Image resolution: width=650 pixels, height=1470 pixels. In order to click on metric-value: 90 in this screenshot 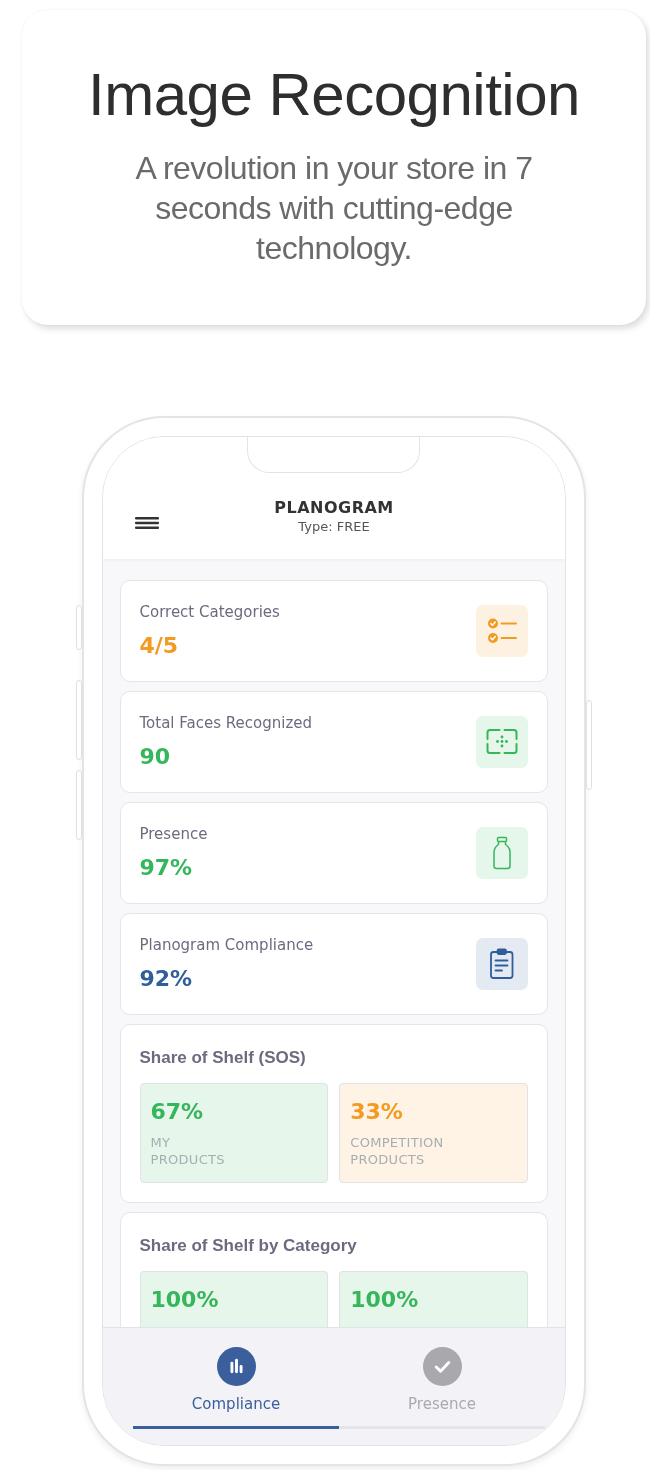, I will do `click(155, 757)`.